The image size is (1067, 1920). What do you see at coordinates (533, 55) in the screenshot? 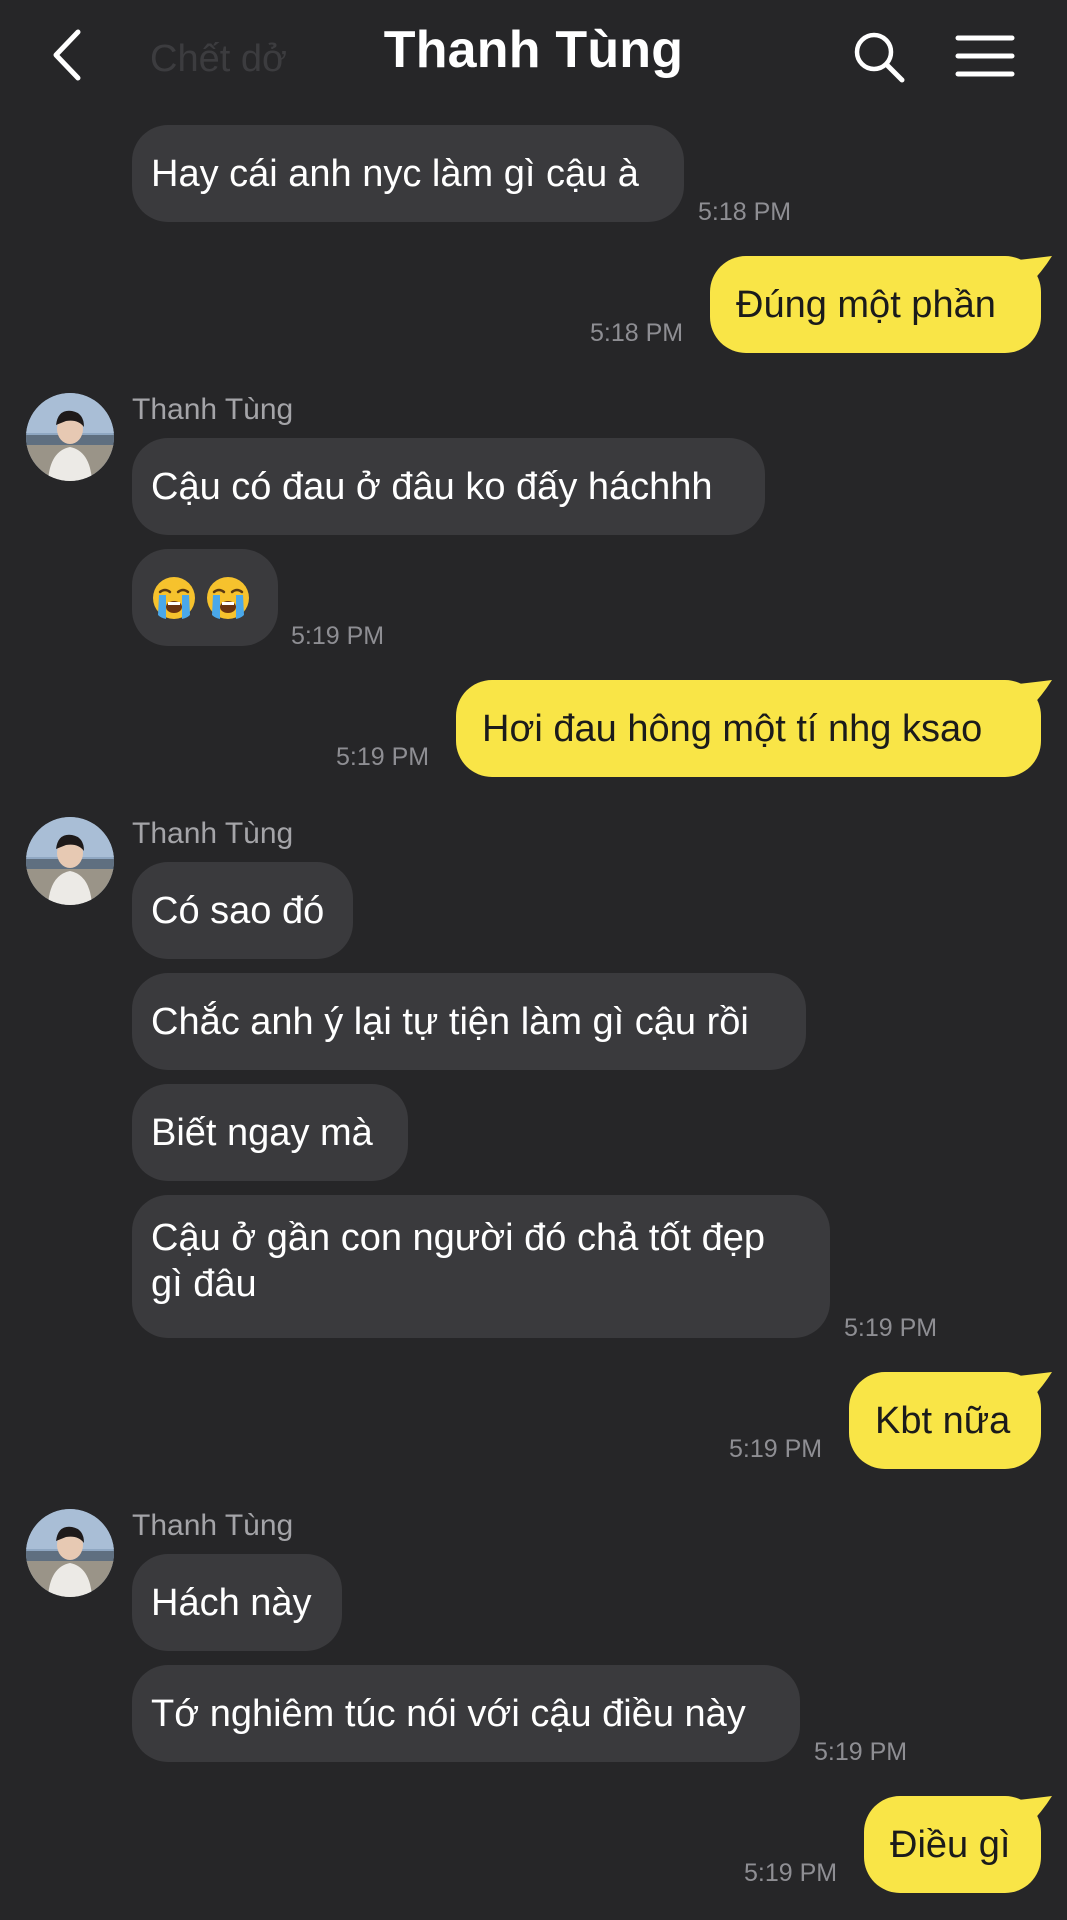
I see `chat-header: Chết dở Thanh Tùng` at bounding box center [533, 55].